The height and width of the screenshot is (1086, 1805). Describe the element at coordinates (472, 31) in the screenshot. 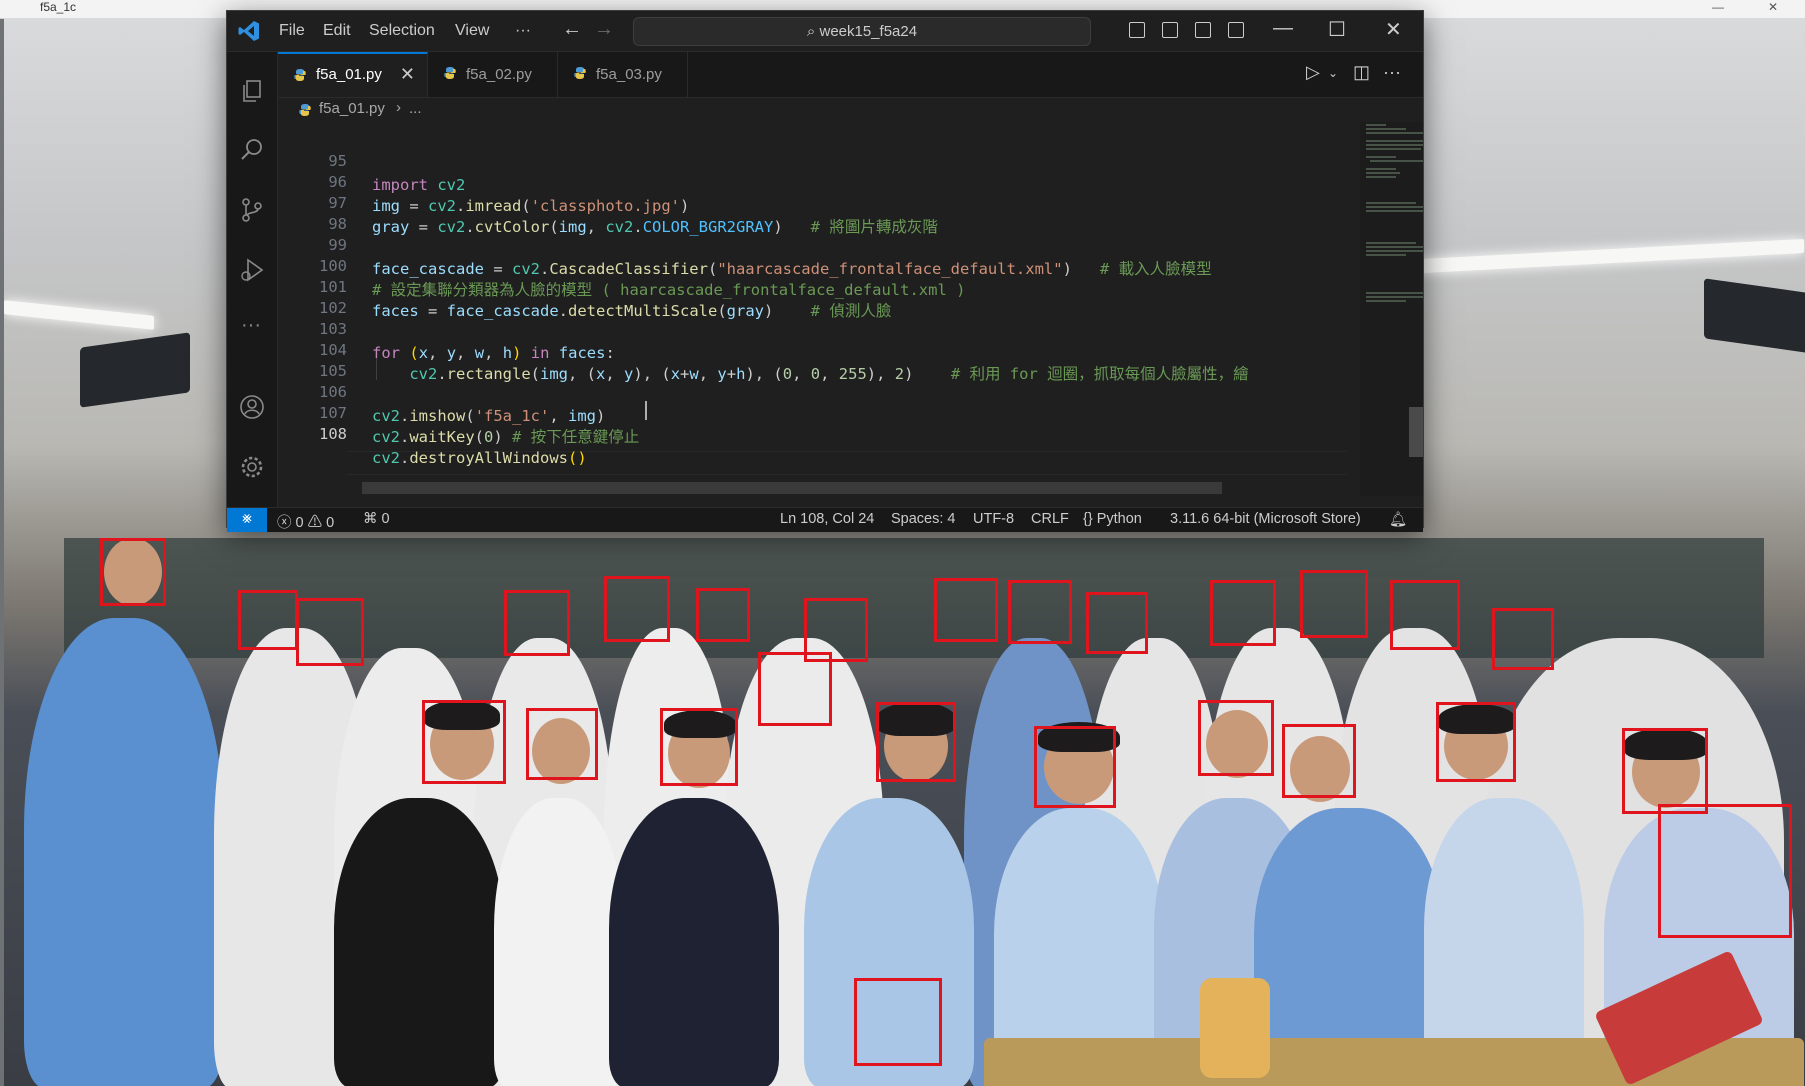

I see `menu-view: View` at that location.